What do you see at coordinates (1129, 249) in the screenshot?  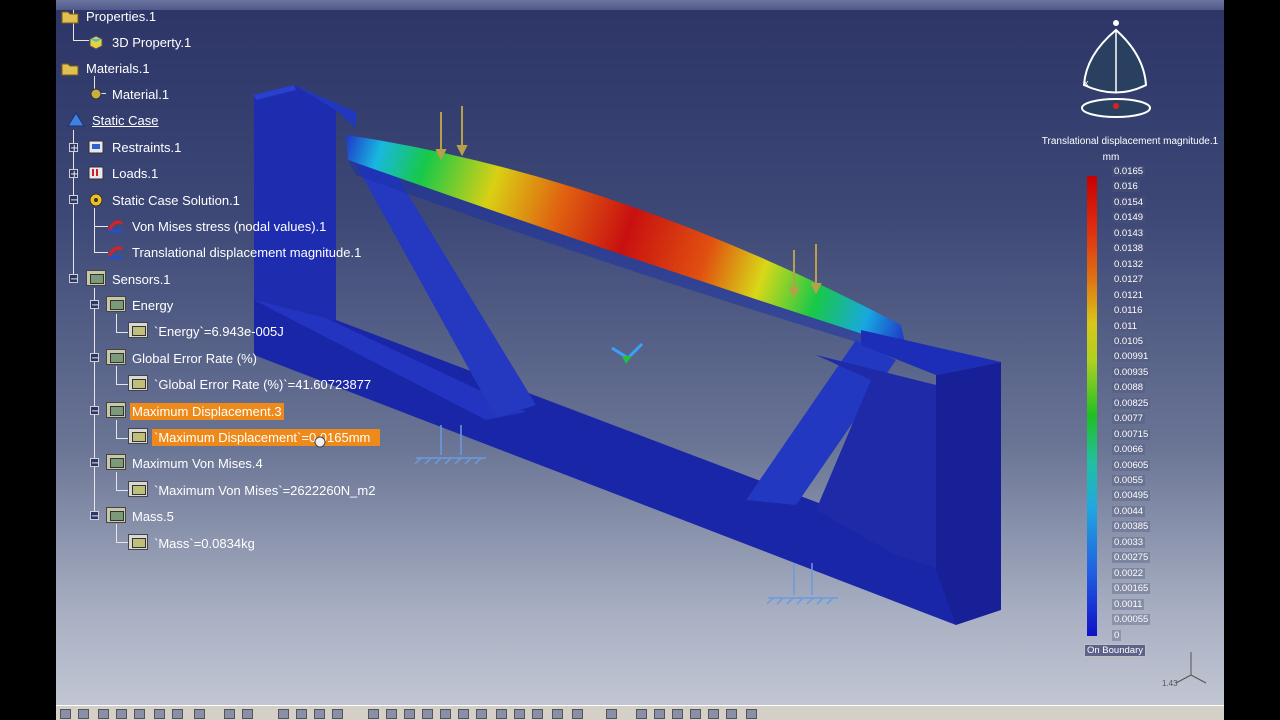 I see `legend-tick-label: 0.0138` at bounding box center [1129, 249].